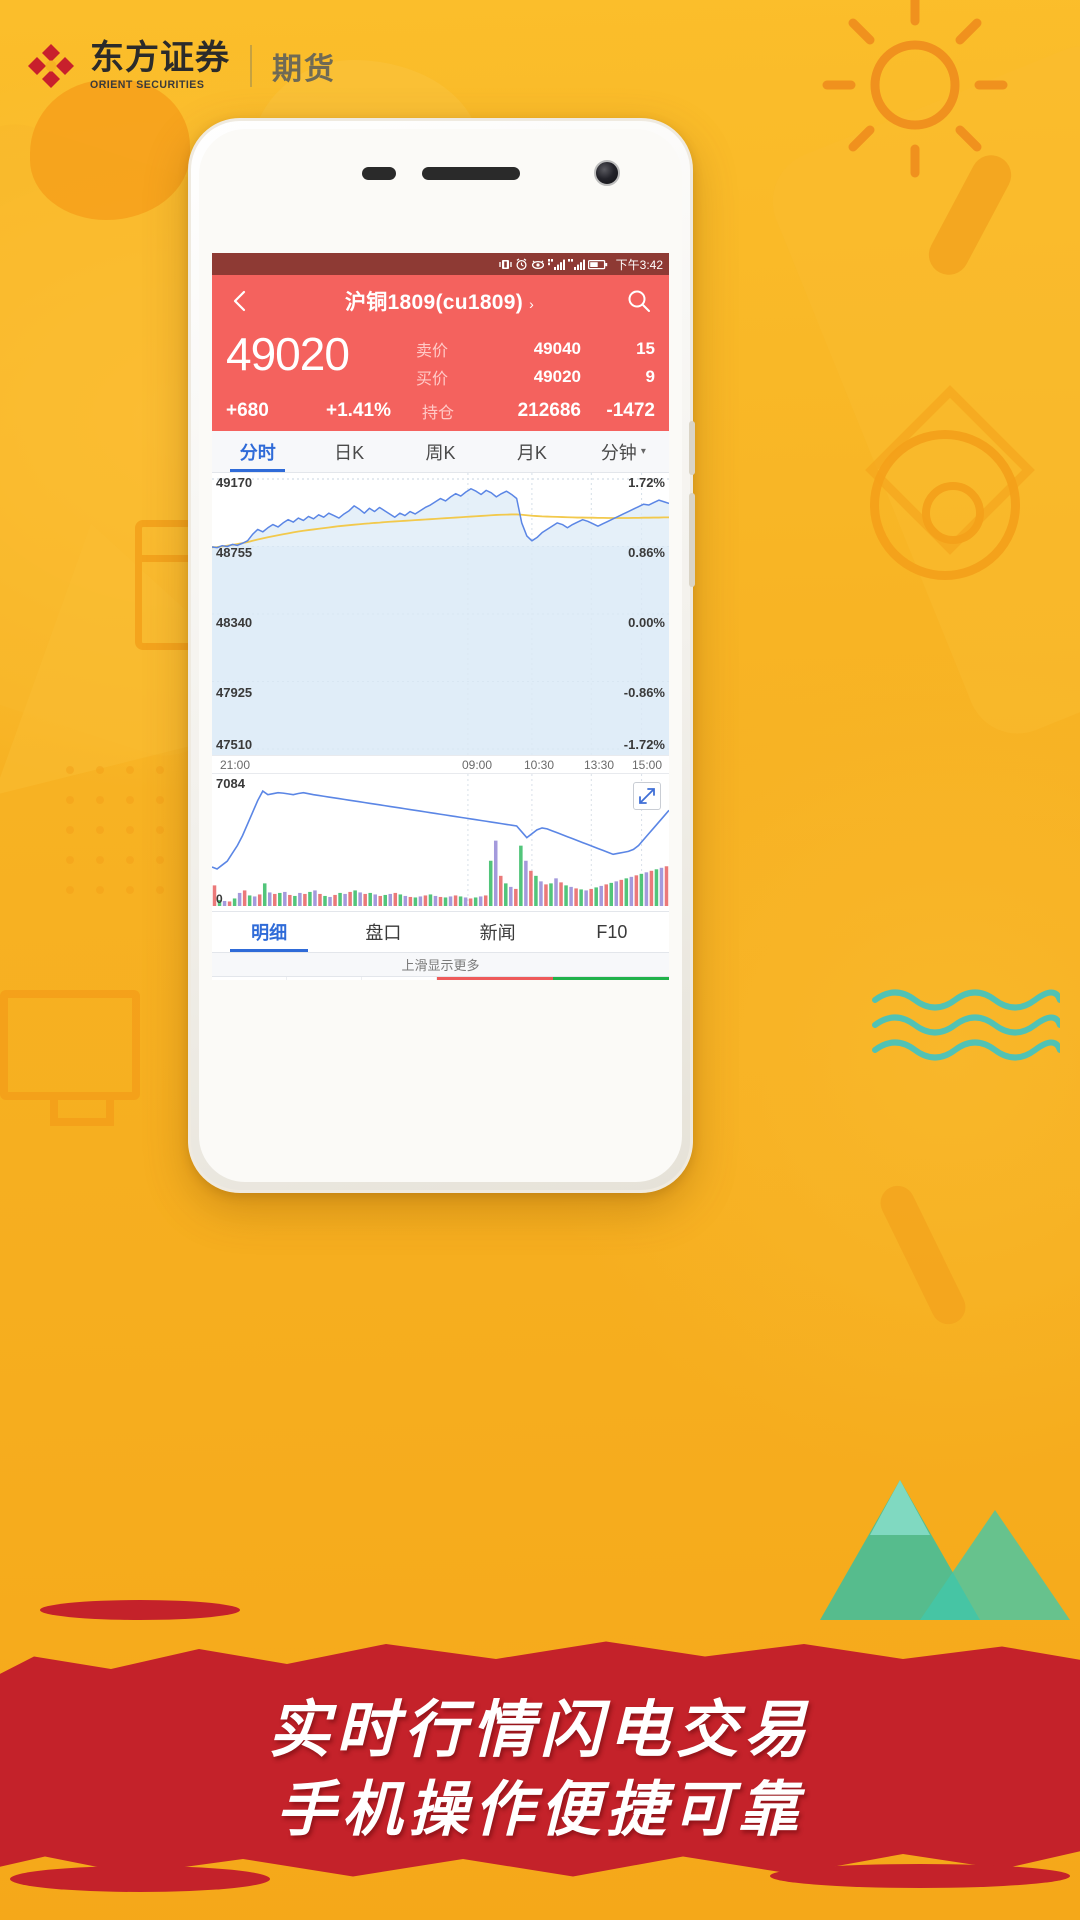 This screenshot has height=1920, width=1080. I want to click on quick-sell-button: 快卖, so click(611, 978).